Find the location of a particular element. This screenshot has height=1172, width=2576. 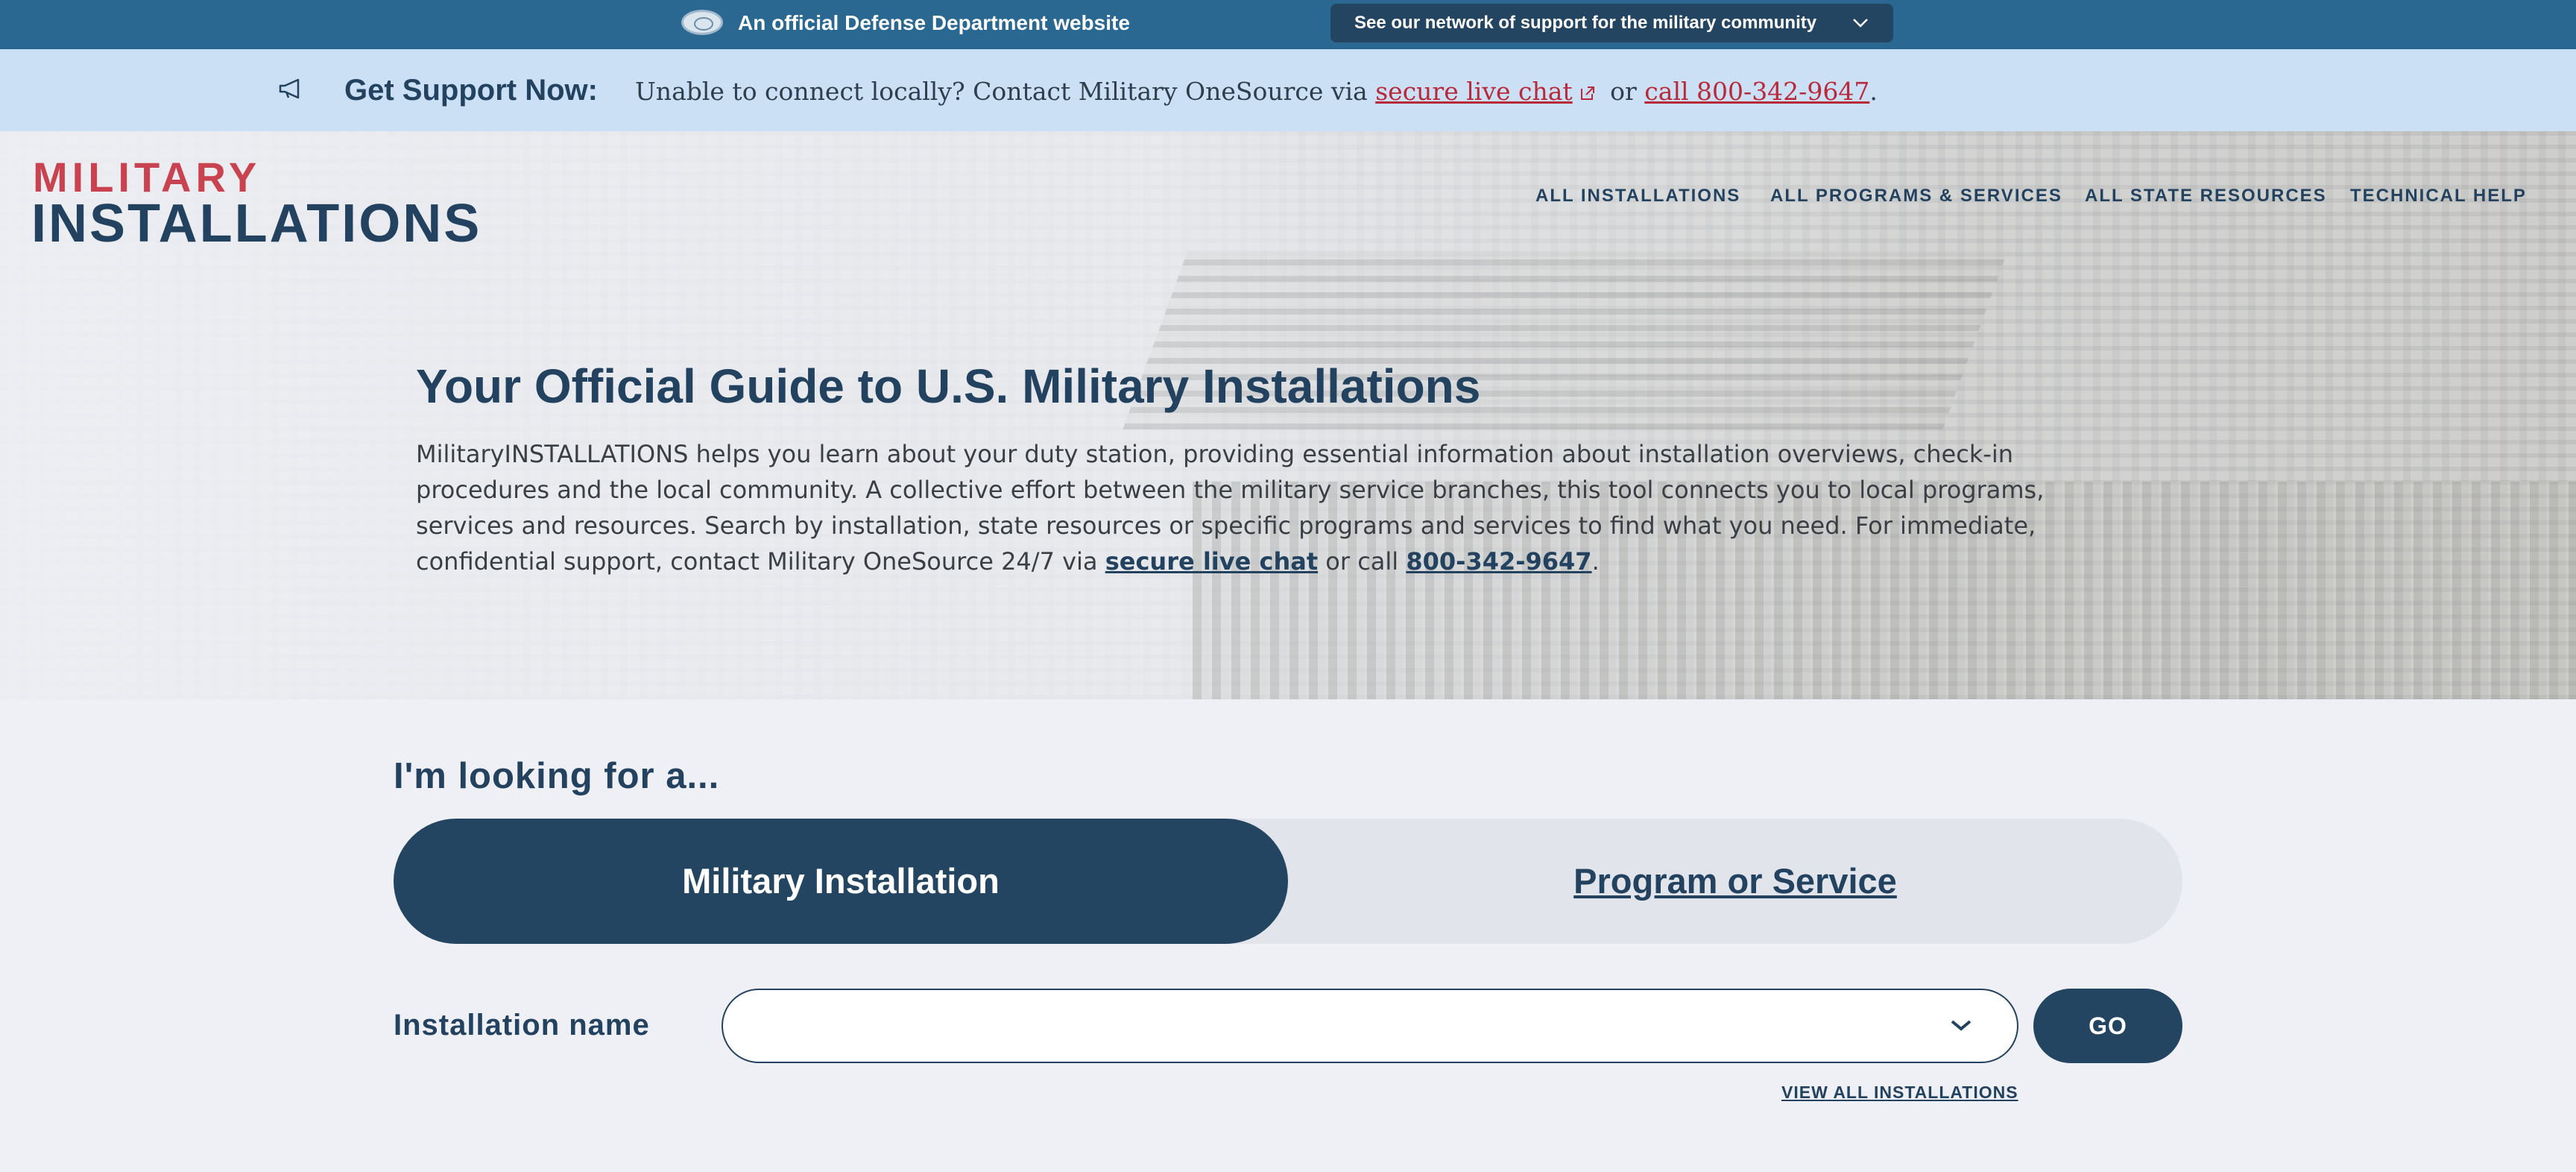

support-text-middle: or is located at coordinates (1623, 91).